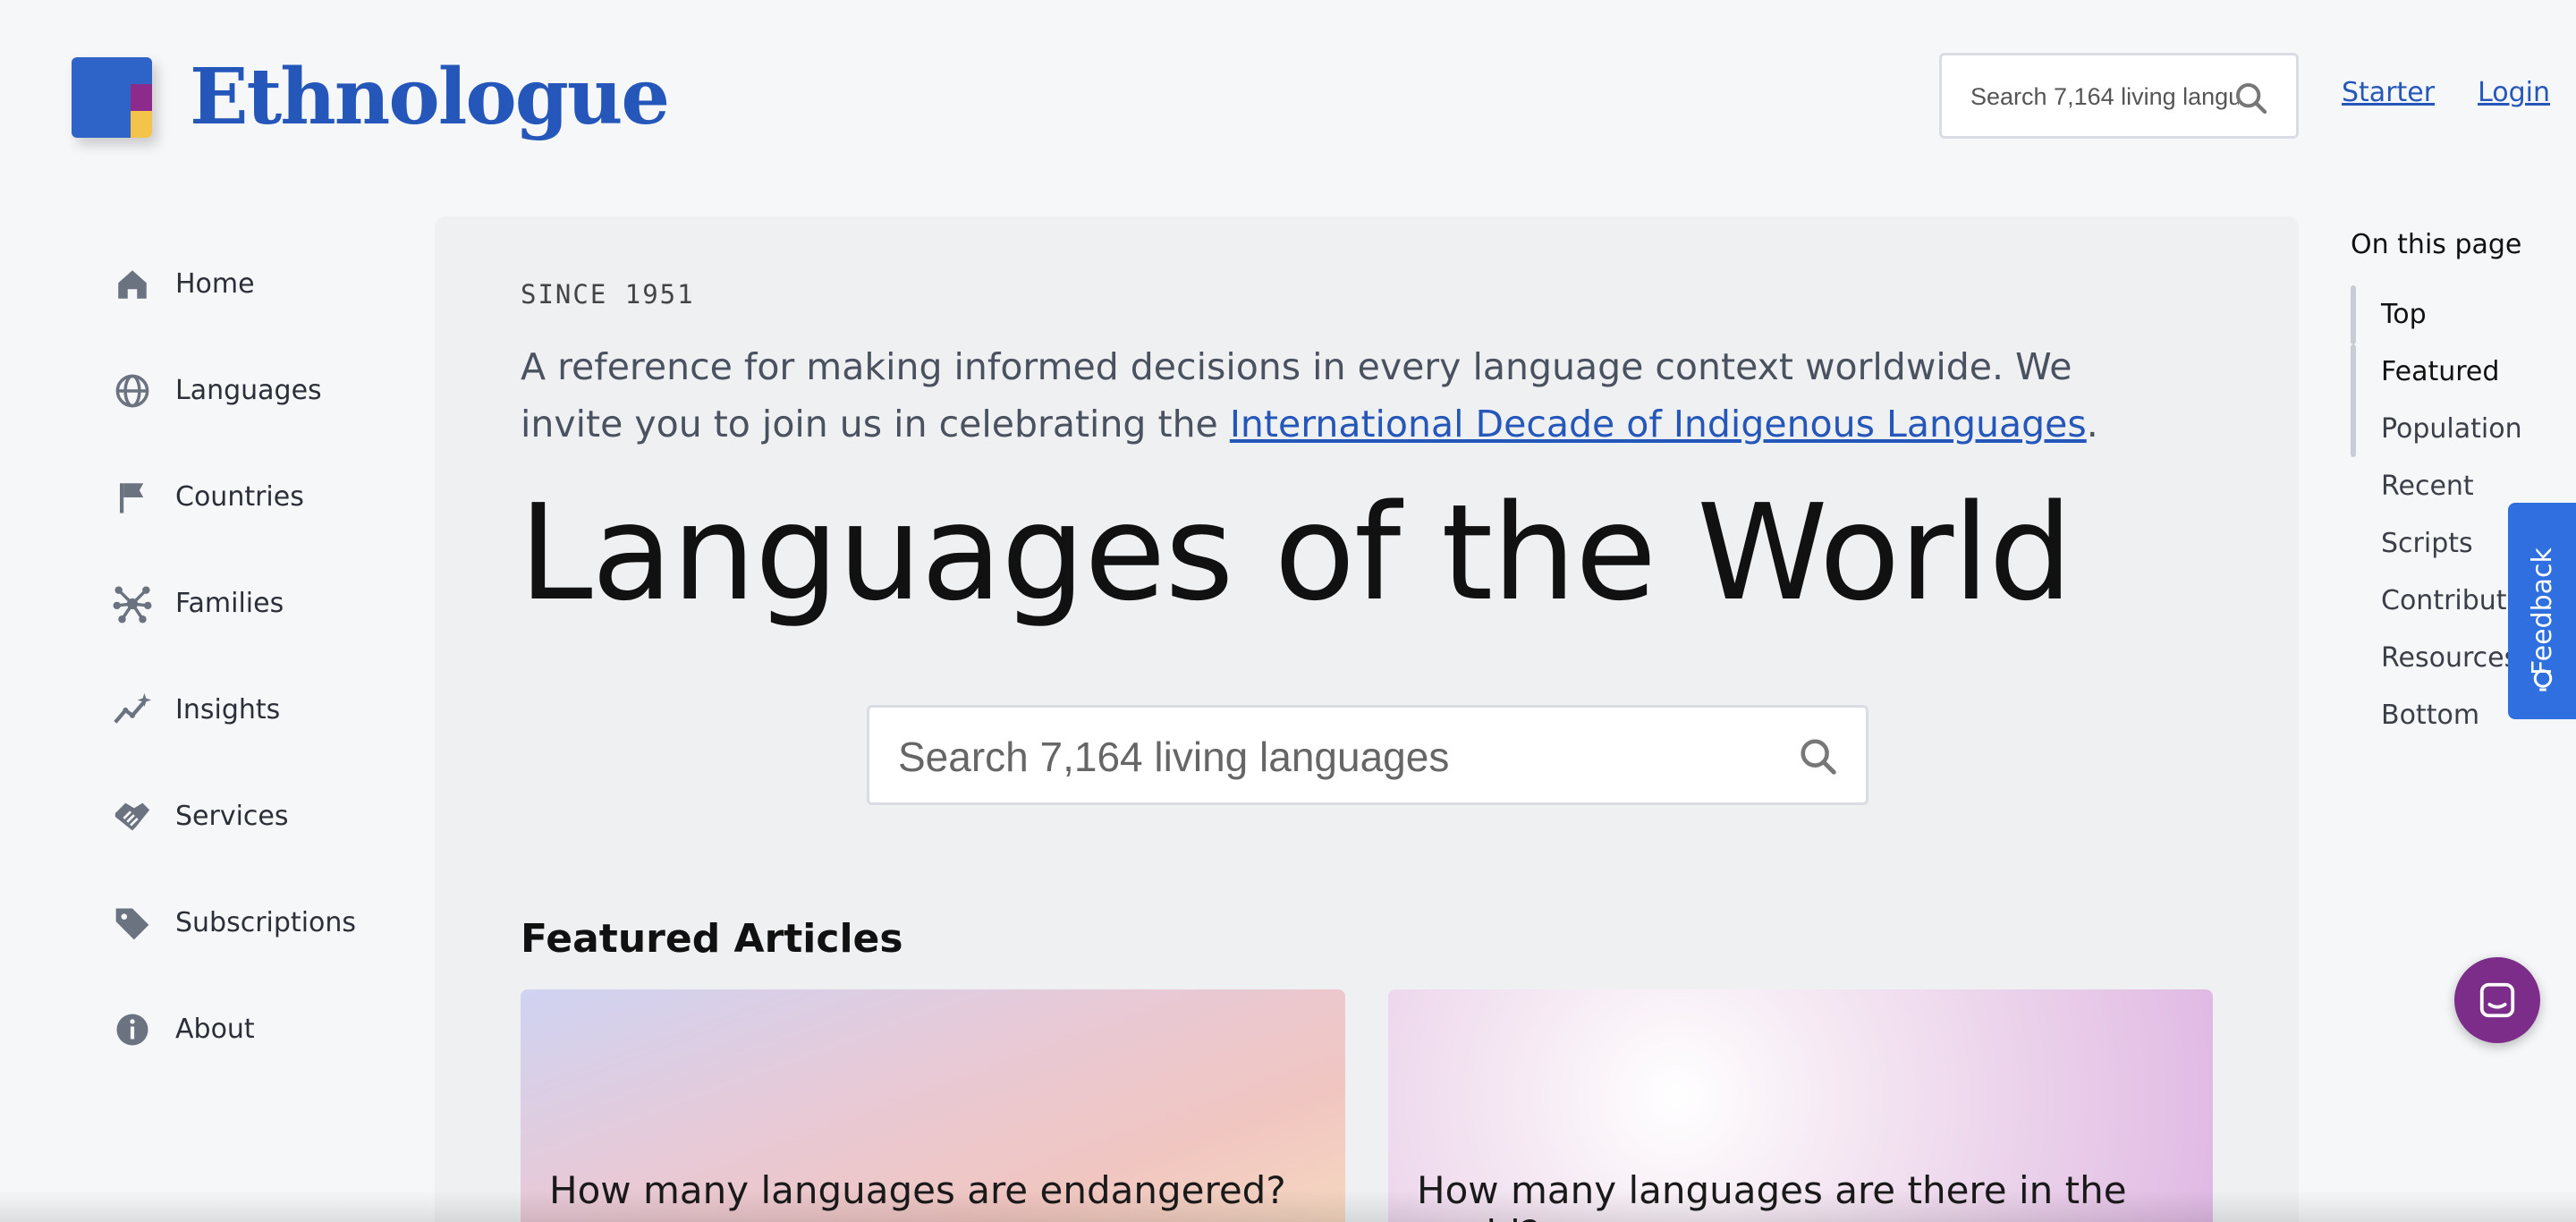  I want to click on sidebar-item-label: Subscriptions, so click(266, 922).